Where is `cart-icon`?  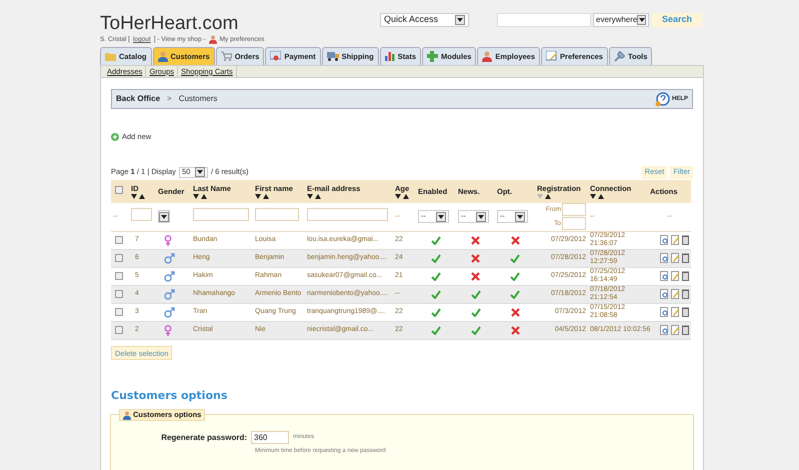 cart-icon is located at coordinates (226, 56).